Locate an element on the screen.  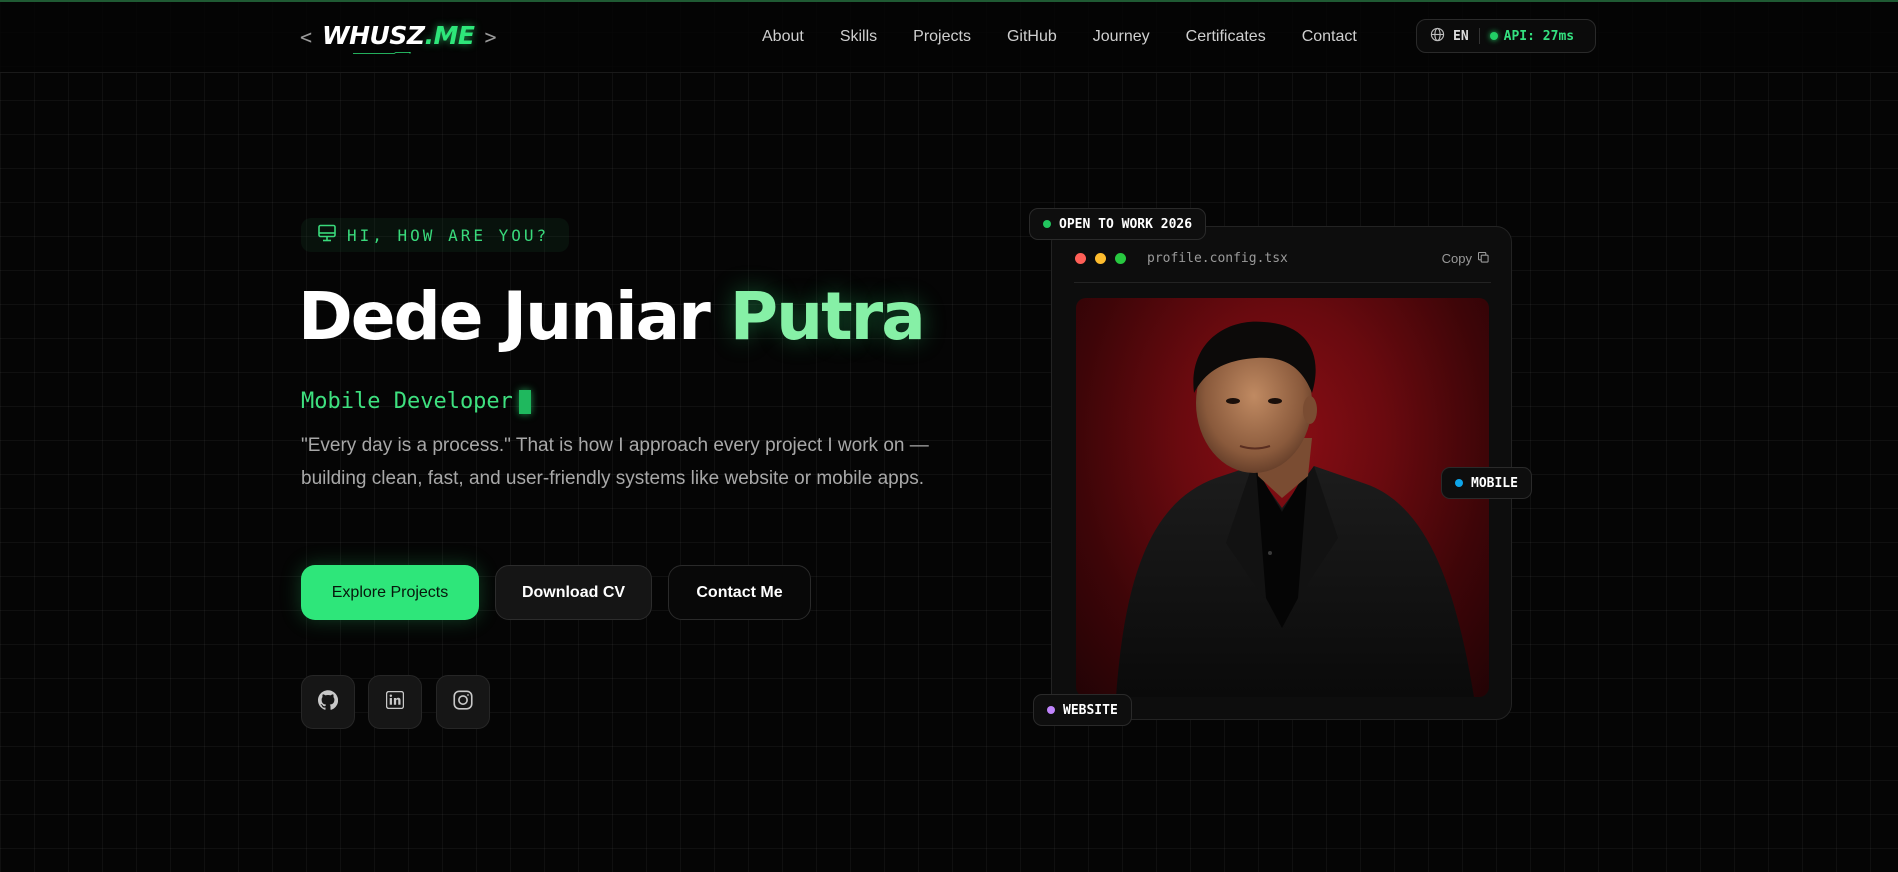
greeting-text: HI, HOW ARE YOU? is located at coordinates (448, 235).